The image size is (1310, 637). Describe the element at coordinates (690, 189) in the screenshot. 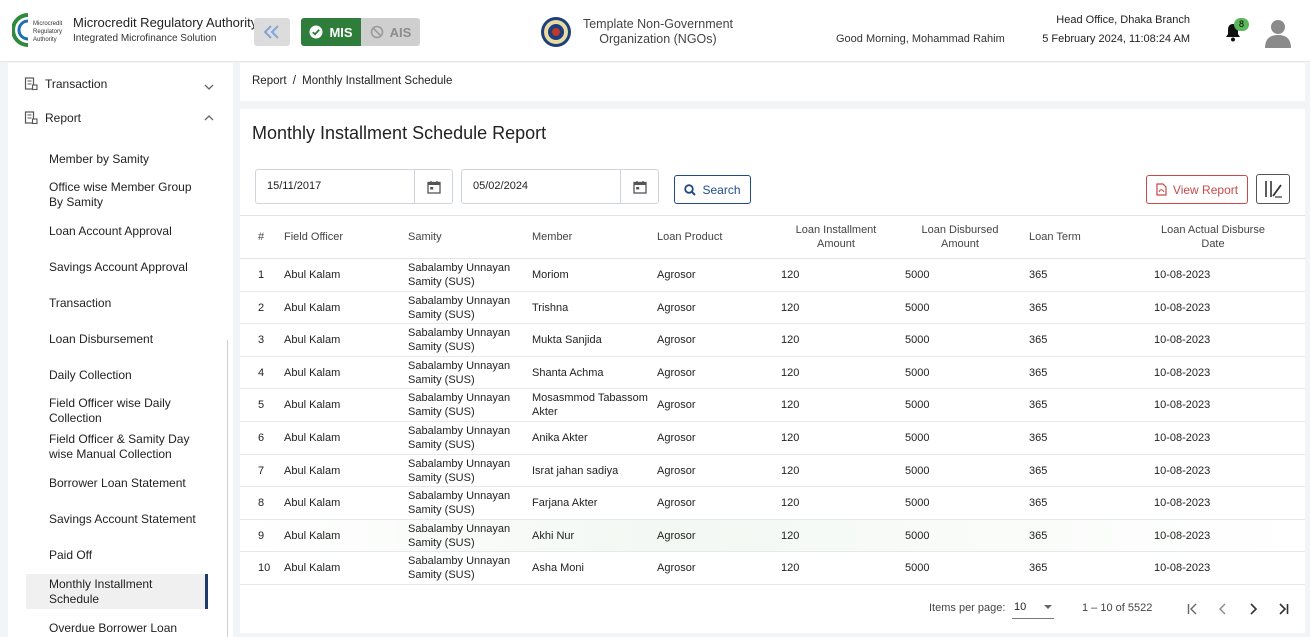

I see `search-icon` at that location.